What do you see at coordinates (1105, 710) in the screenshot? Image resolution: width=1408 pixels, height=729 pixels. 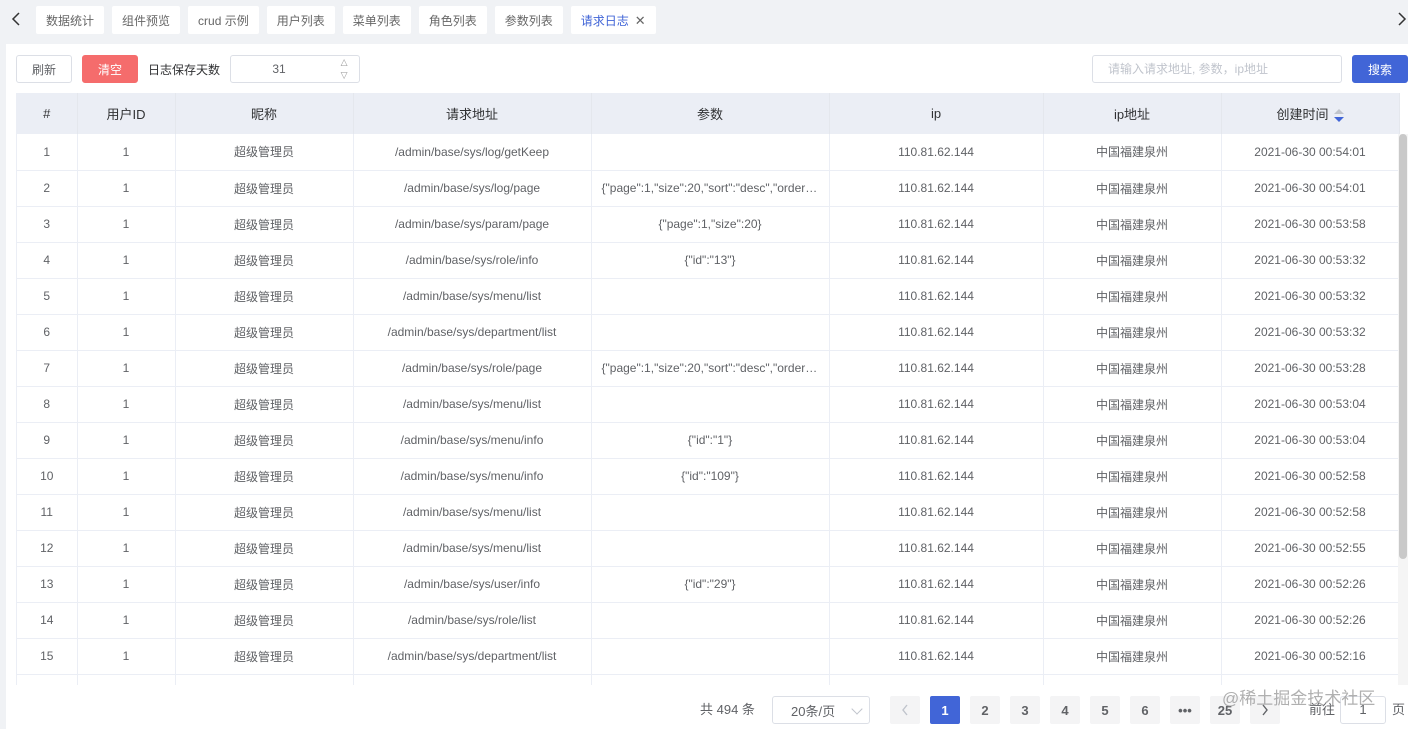 I see `page-button: 5` at bounding box center [1105, 710].